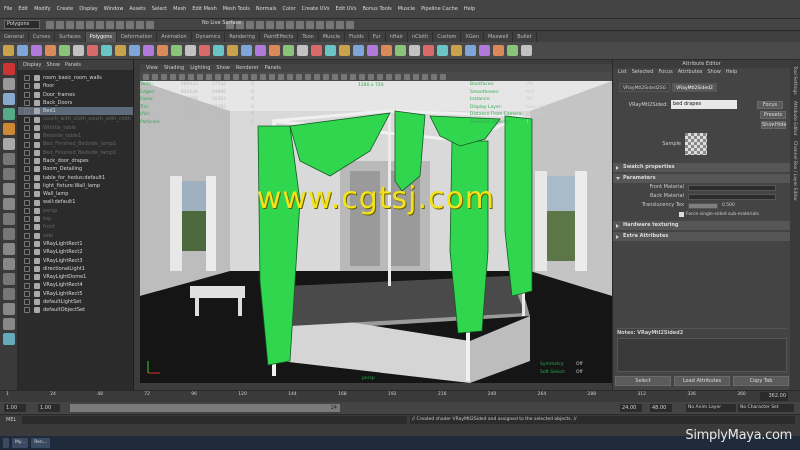  Describe the element at coordinates (75, 219) in the screenshot. I see `outliner-item: top` at that location.